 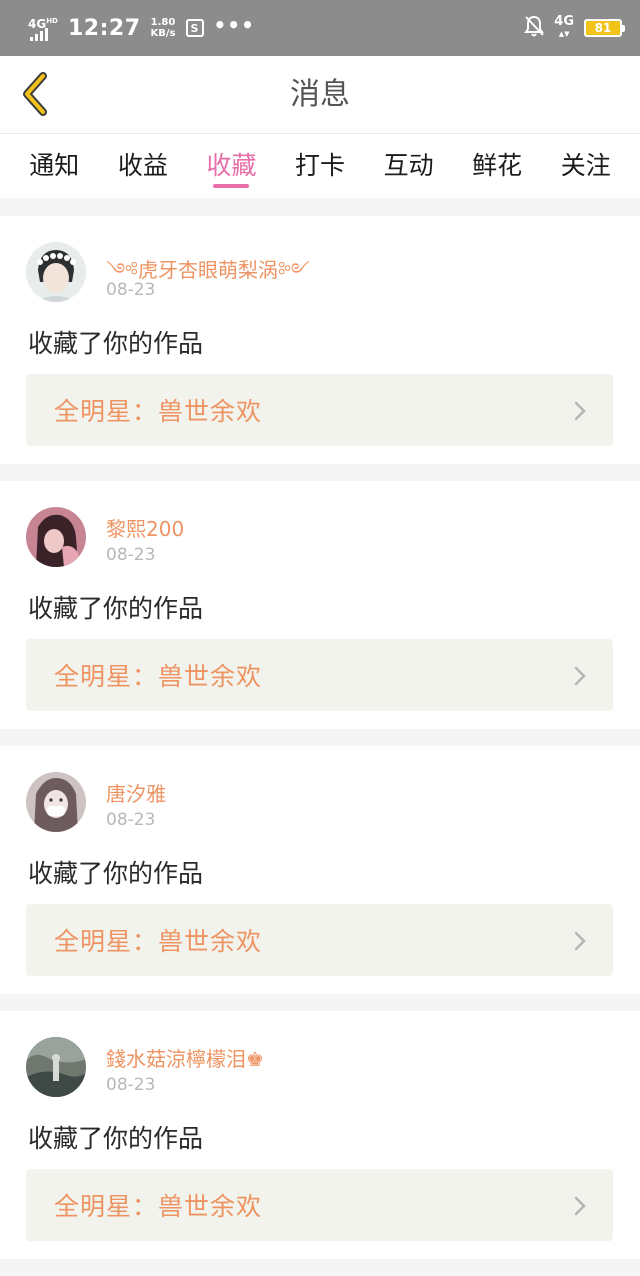 I want to click on category-tabs: 通知 收益 收藏 打卡 互动 鲜花 关注, so click(x=320, y=166).